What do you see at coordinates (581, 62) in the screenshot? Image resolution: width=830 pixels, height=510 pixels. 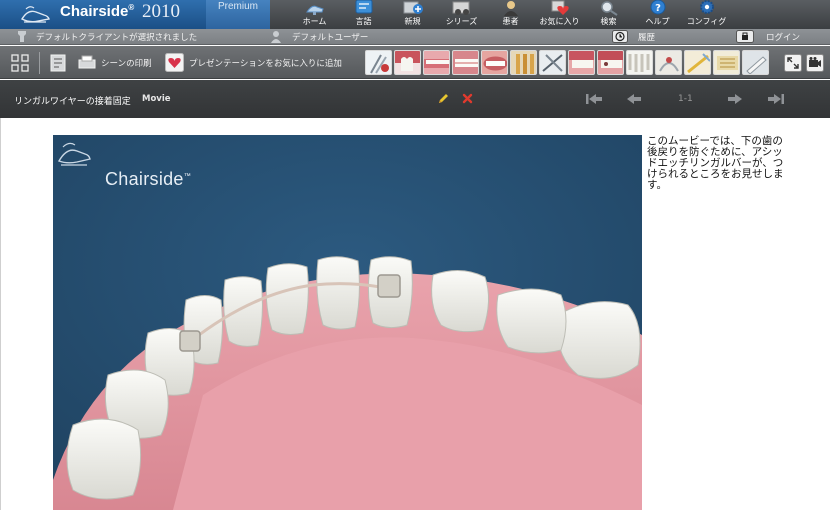 I see `thumb-teeth-row` at bounding box center [581, 62].